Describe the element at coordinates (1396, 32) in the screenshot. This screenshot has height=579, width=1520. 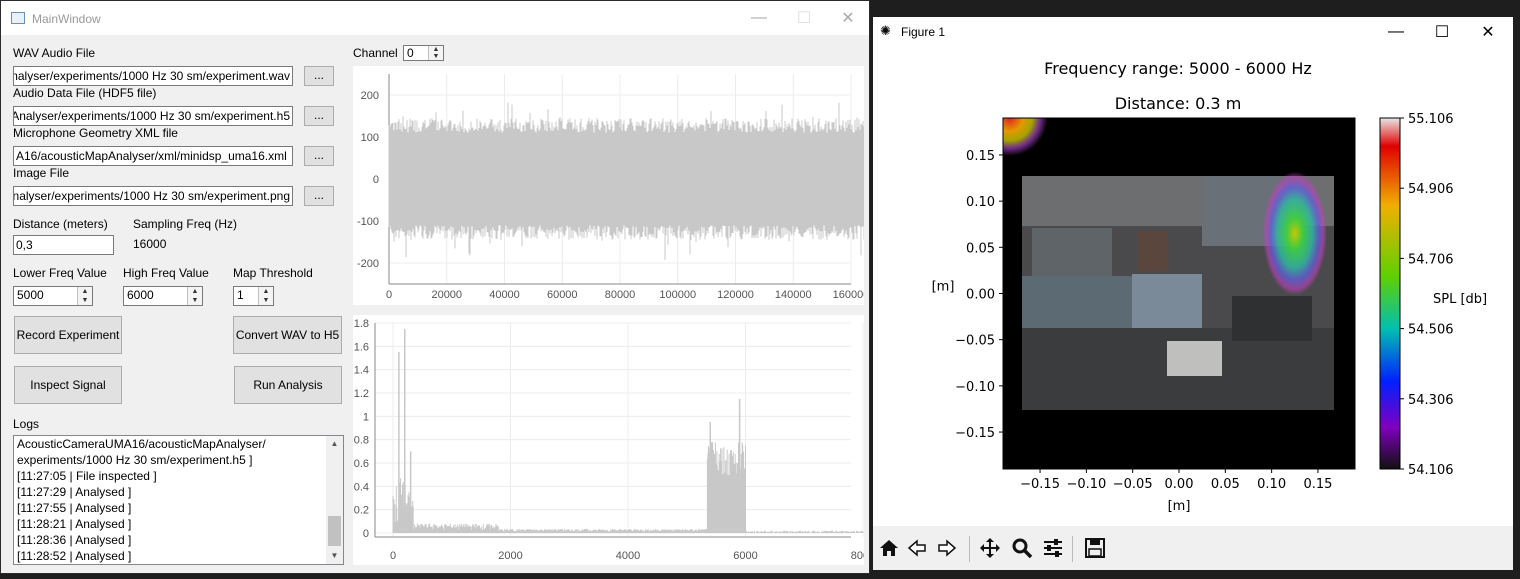
I see `figure-minimize-button: —` at that location.